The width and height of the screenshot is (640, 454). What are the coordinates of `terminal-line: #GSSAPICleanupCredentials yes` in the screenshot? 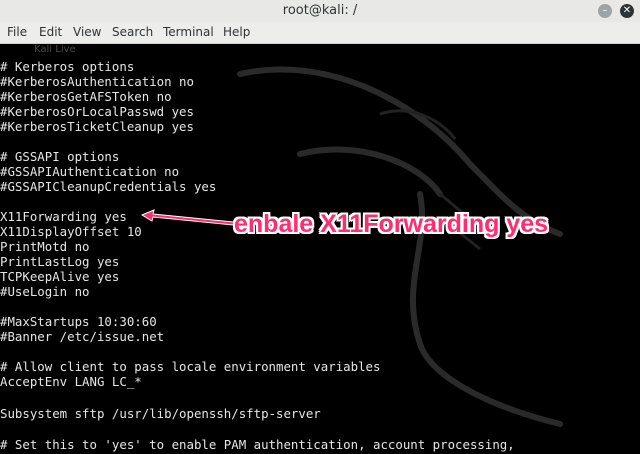 It's located at (108, 186).